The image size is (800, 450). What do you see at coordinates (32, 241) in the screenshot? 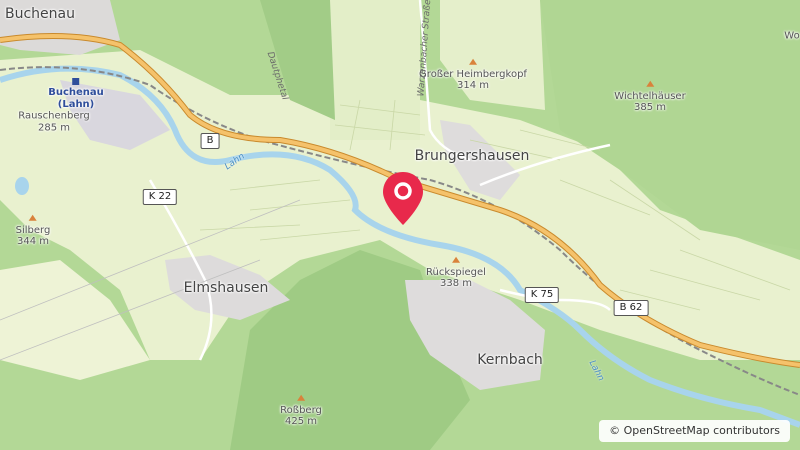
I see `peak-elevation: 344 m` at bounding box center [32, 241].